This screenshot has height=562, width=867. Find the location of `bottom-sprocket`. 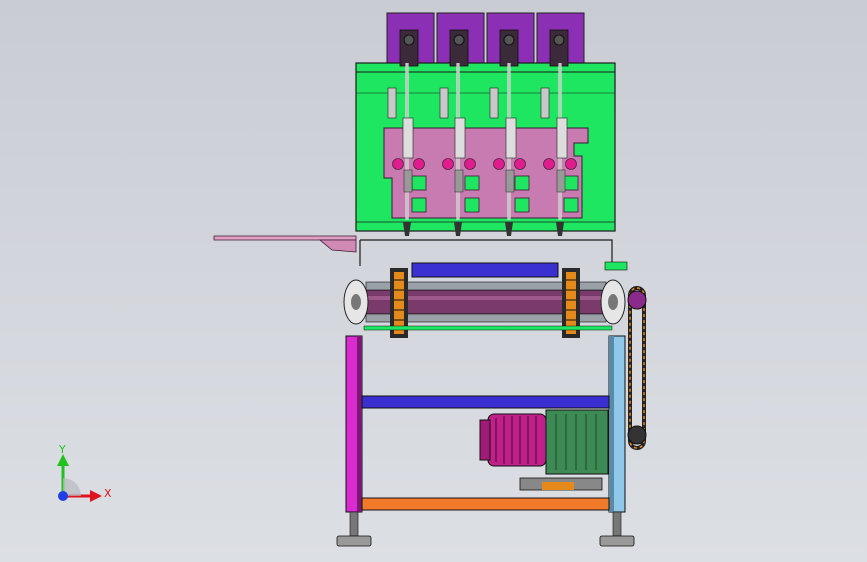

bottom-sprocket is located at coordinates (637, 435).